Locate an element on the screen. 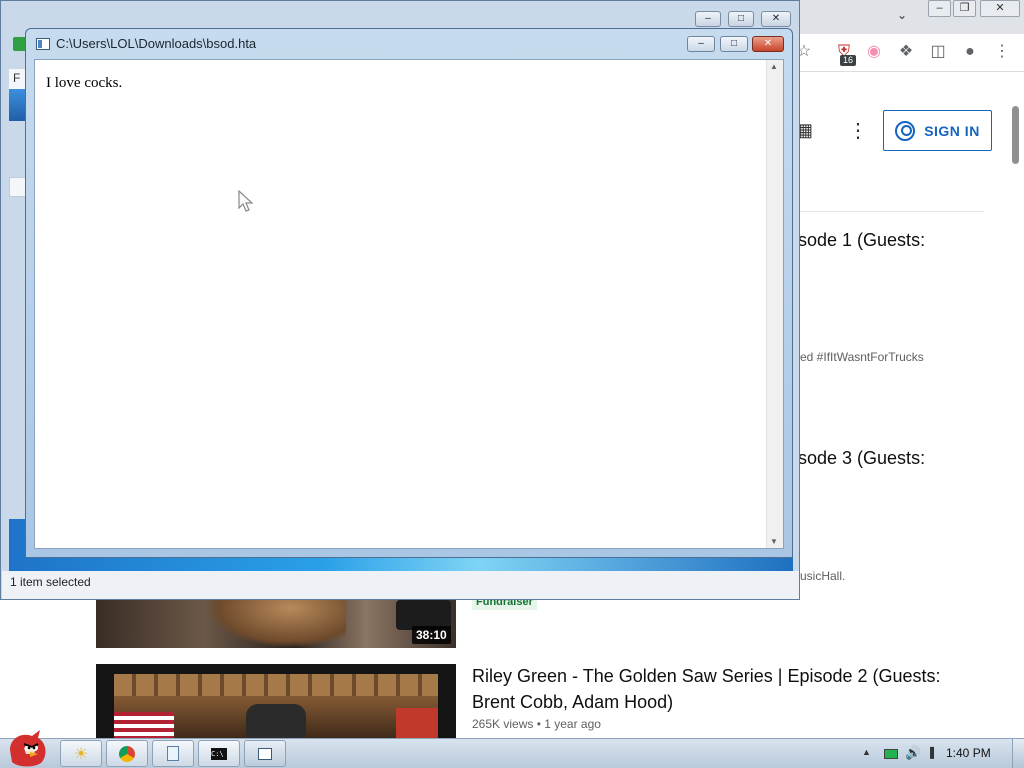 Image resolution: width=1024 pixels, height=768 pixels. scroll-up-icon: ▲ is located at coordinates (774, 66).